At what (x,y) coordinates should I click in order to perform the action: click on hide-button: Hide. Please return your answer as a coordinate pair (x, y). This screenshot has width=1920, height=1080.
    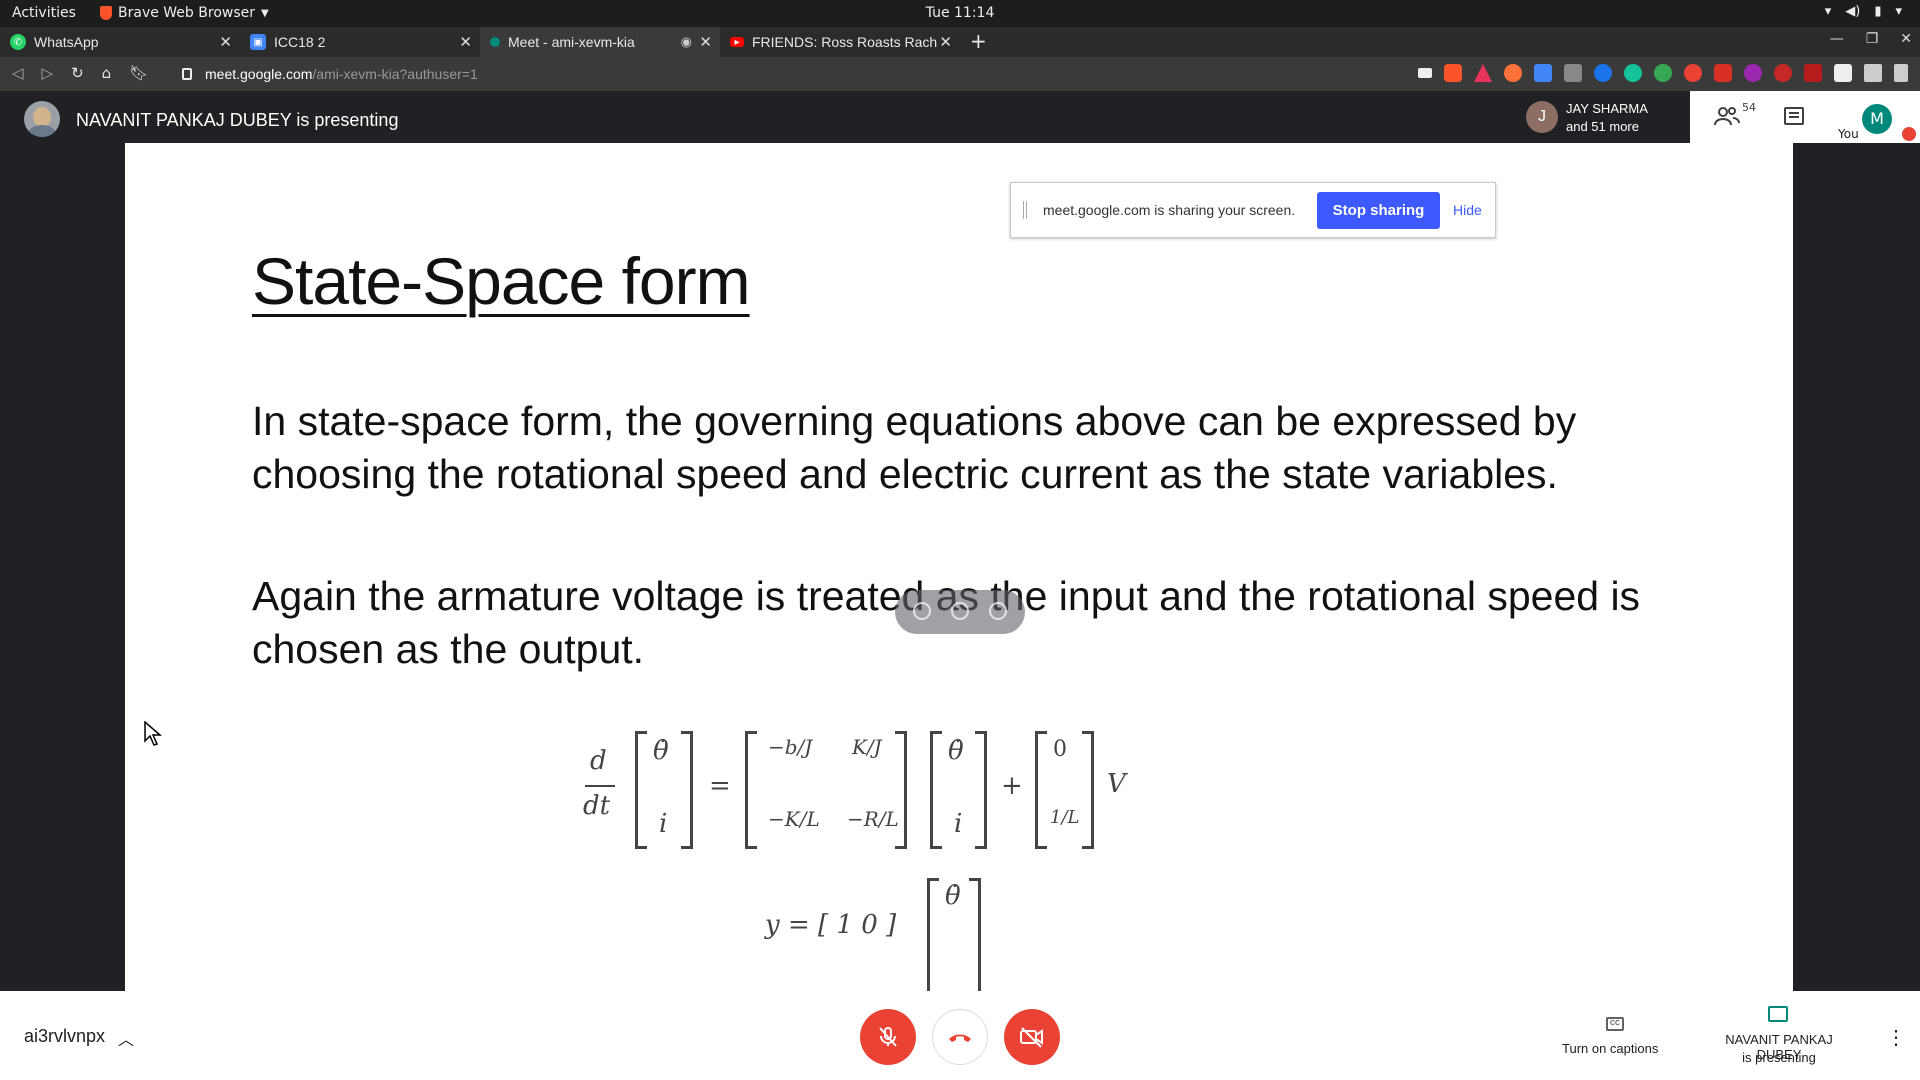
    Looking at the image, I should click on (1467, 210).